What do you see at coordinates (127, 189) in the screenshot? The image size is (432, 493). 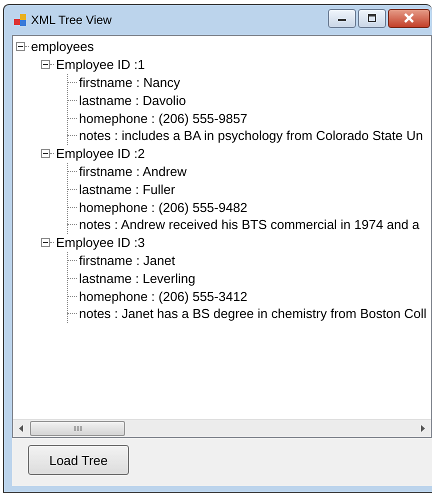 I see `tree-node: lastname : Fuller` at bounding box center [127, 189].